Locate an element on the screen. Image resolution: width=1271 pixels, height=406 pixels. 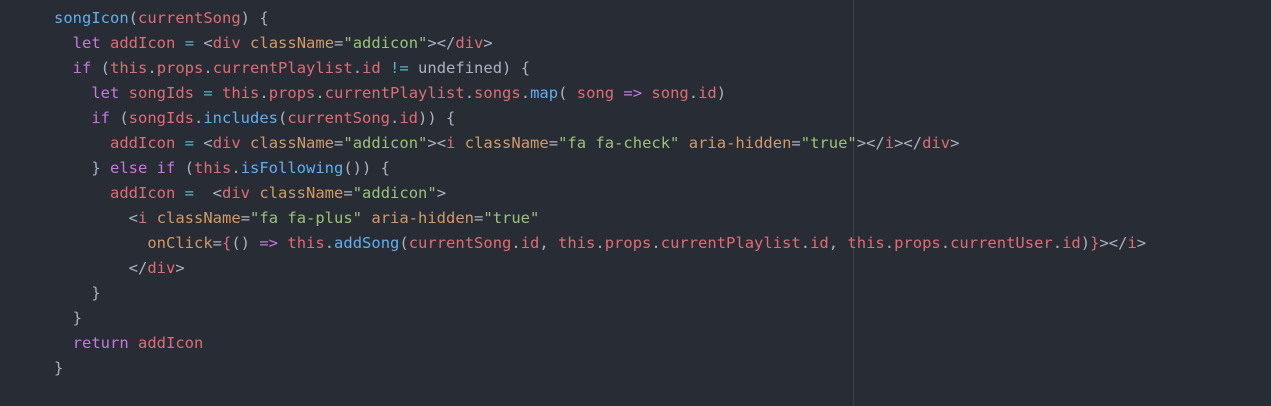
code-line: } else if (this.isFollowing()) { is located at coordinates (600, 168).